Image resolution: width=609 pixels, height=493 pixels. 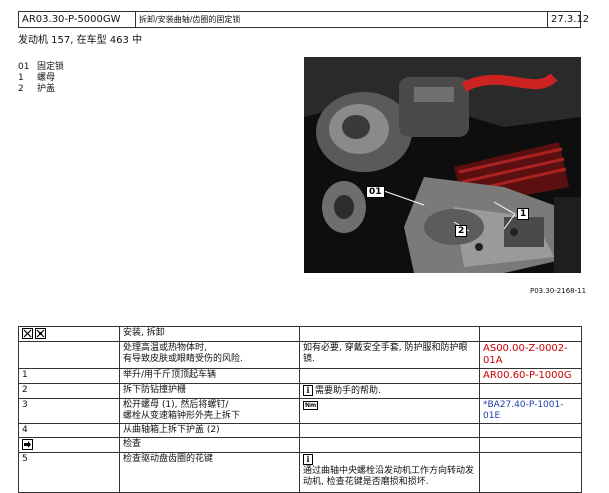 What do you see at coordinates (209, 391) in the screenshot?
I see `step-desc: 拆下防钻撞护栅` at bounding box center [209, 391].